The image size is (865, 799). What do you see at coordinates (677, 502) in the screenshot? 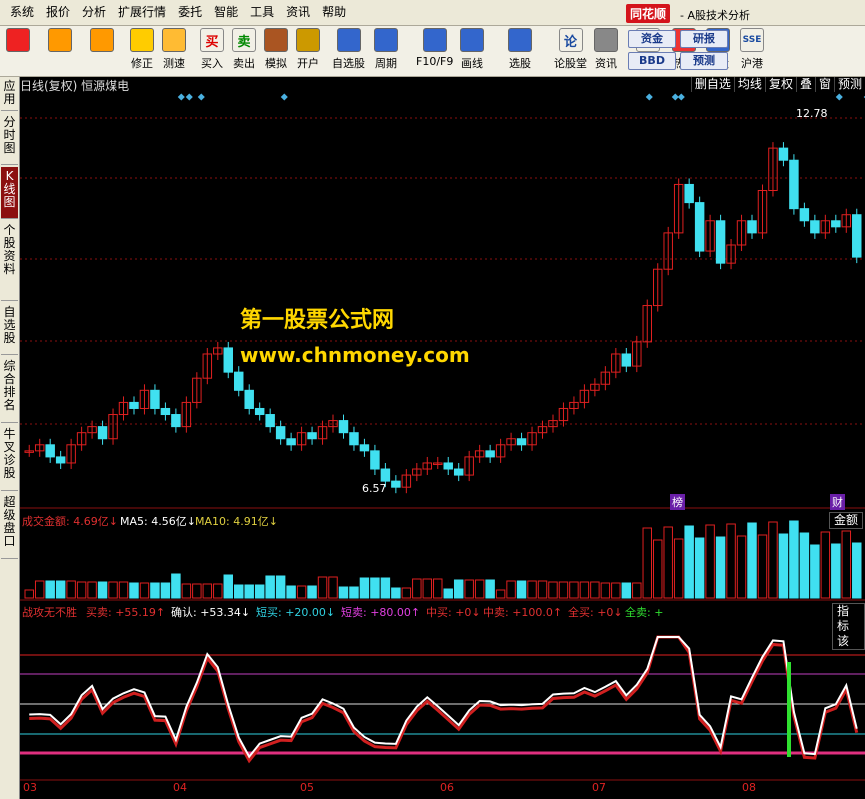
I see `badge-bang: 榜` at bounding box center [677, 502].